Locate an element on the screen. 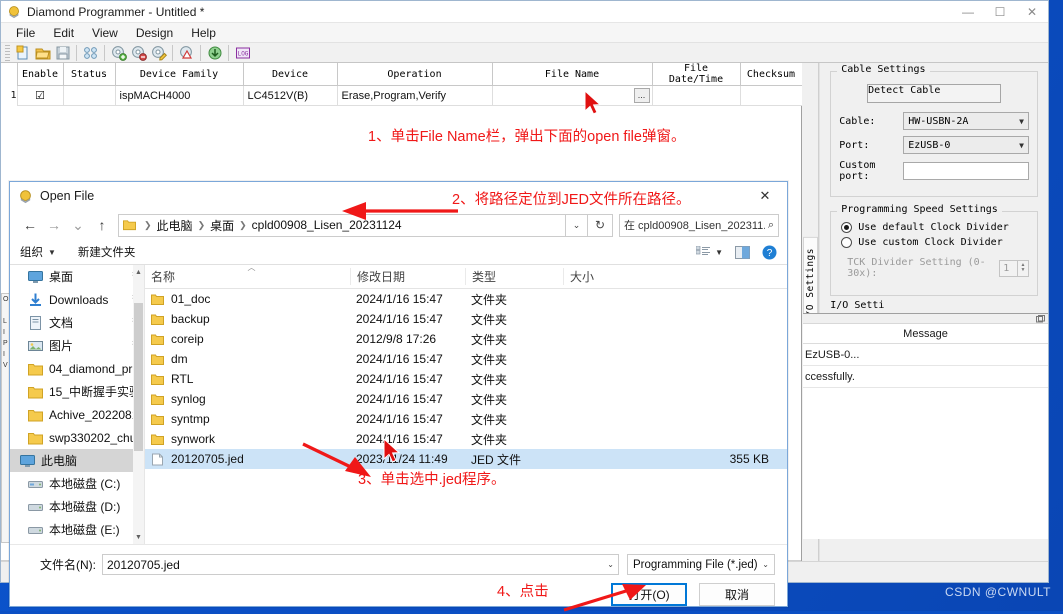 This screenshot has width=1063, height=614. filetype-select: Programming File (*.jed) ⌄ is located at coordinates (701, 564).